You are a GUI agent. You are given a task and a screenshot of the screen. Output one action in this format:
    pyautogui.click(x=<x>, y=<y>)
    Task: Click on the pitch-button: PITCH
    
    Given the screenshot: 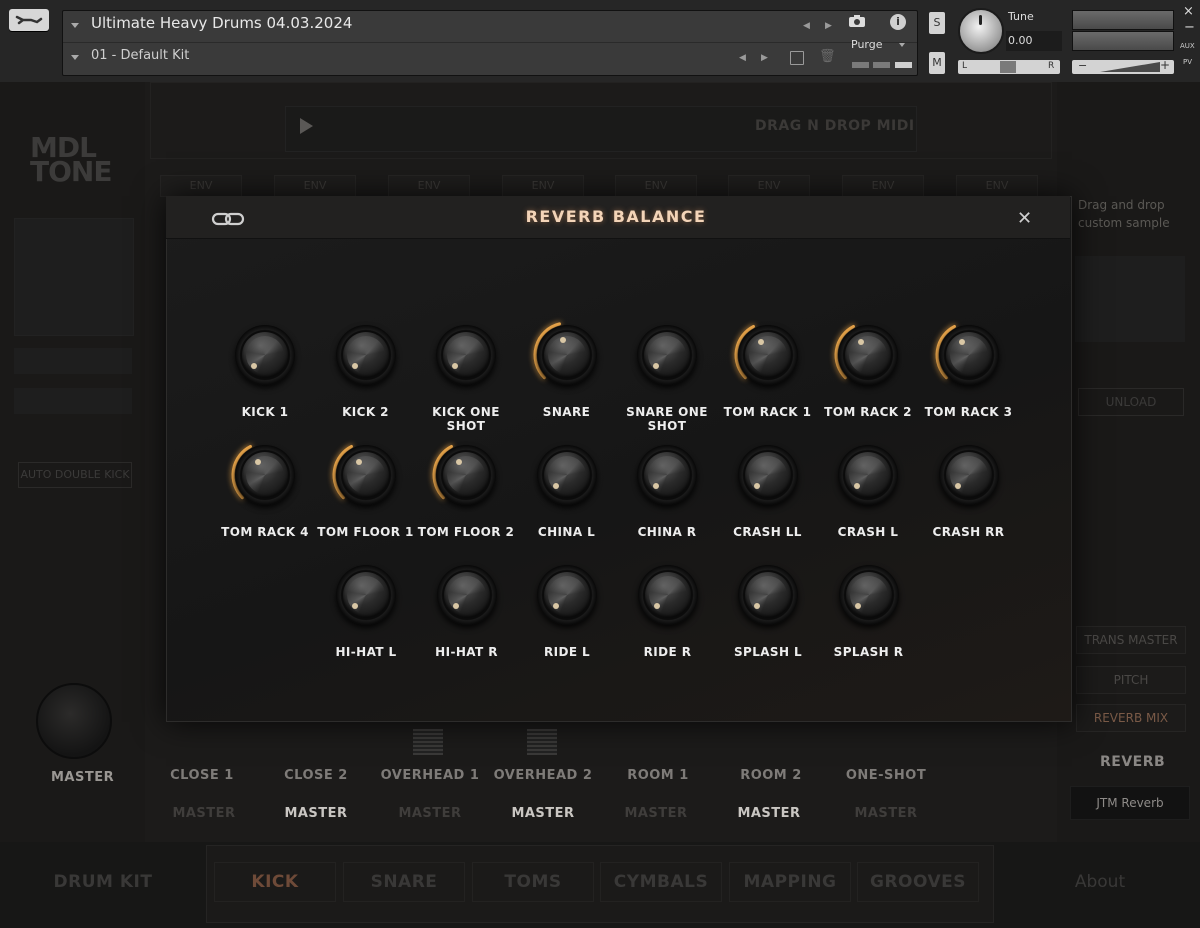 What is the action you would take?
    pyautogui.click(x=1131, y=680)
    